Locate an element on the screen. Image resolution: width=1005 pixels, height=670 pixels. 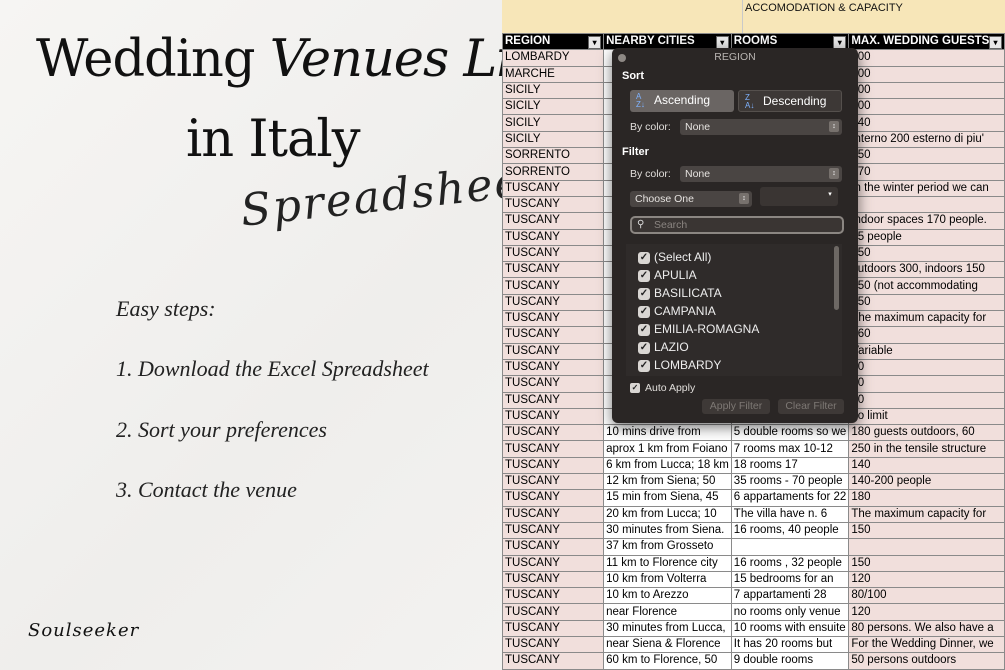
checkbox-select-all: ✓ is located at coordinates (644, 258).